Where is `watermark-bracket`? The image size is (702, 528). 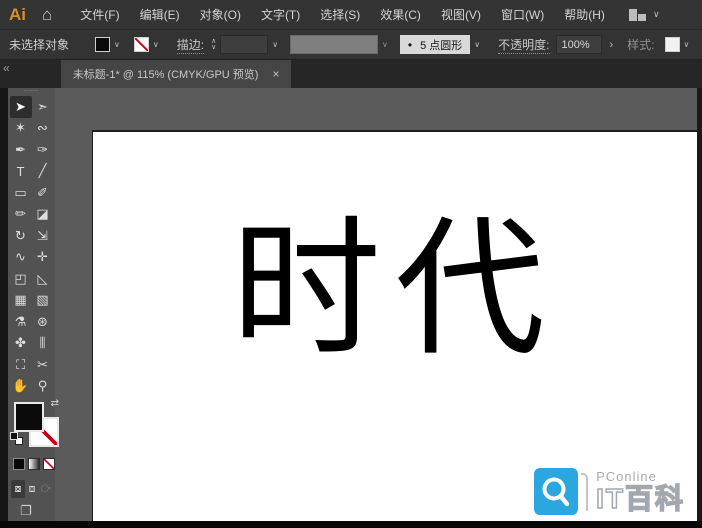 watermark-bracket is located at coordinates (585, 491).